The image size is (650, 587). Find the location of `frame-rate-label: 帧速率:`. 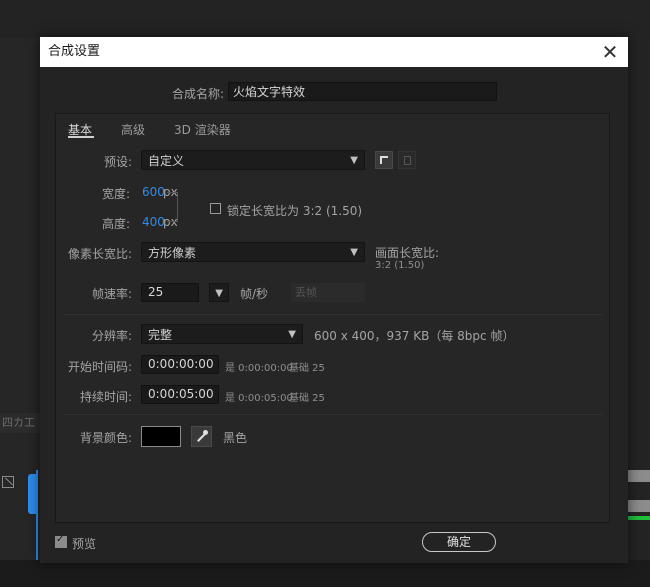

frame-rate-label: 帧速率: is located at coordinates (111, 294).